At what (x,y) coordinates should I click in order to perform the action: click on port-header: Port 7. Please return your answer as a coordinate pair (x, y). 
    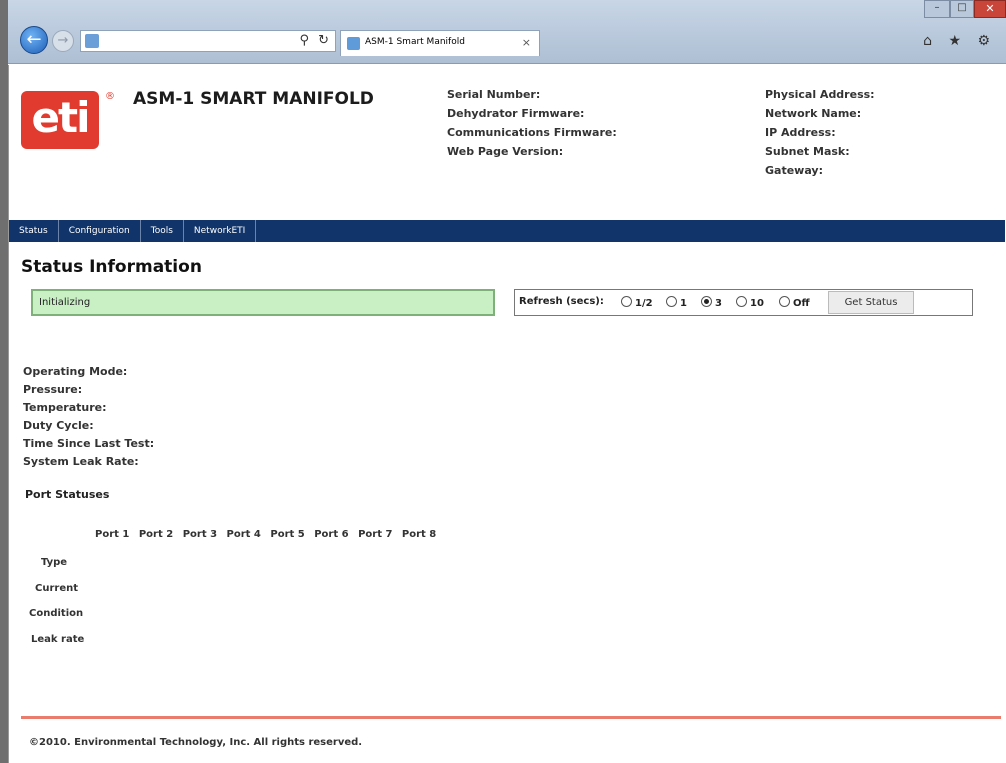
    Looking at the image, I should click on (375, 534).